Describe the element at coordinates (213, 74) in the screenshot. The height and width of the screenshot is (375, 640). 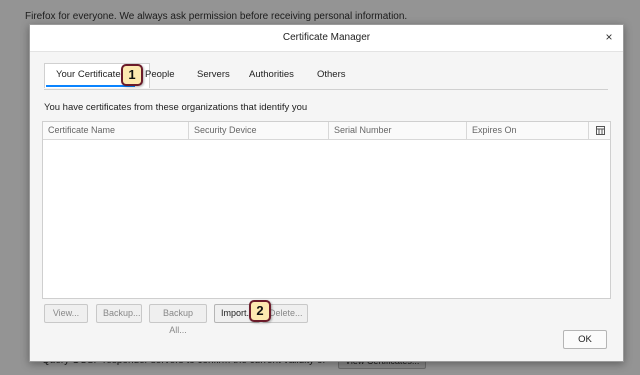
I see `tab-servers: Servers` at that location.